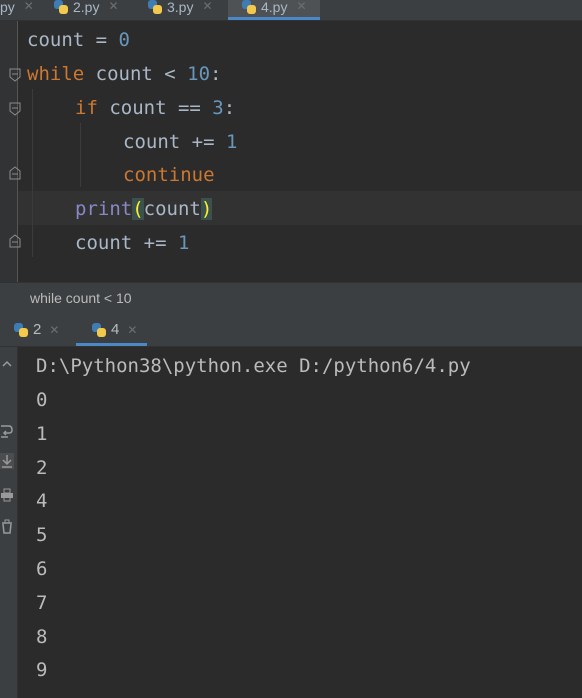  I want to click on tab-label: 4.py, so click(274, 7).